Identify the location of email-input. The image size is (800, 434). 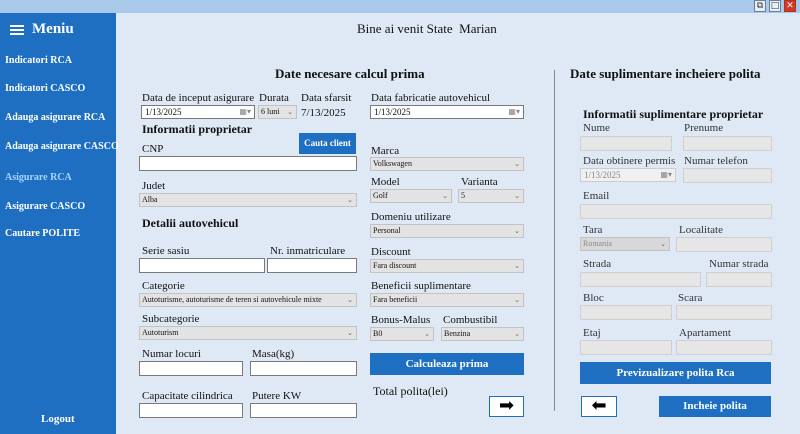
(676, 211).